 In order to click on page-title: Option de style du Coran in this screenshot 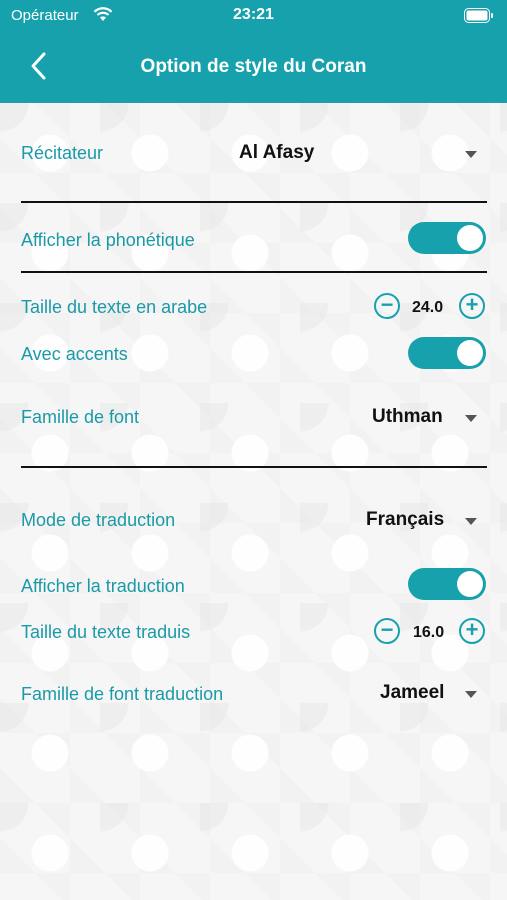, I will do `click(253, 66)`.